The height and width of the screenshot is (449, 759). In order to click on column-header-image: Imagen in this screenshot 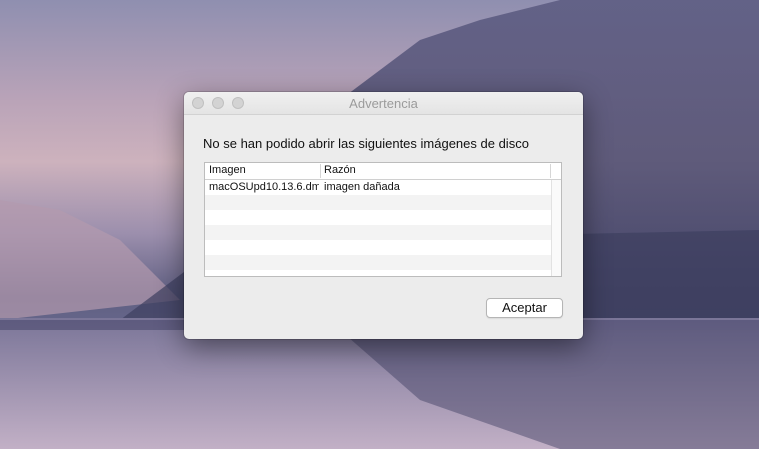, I will do `click(227, 170)`.